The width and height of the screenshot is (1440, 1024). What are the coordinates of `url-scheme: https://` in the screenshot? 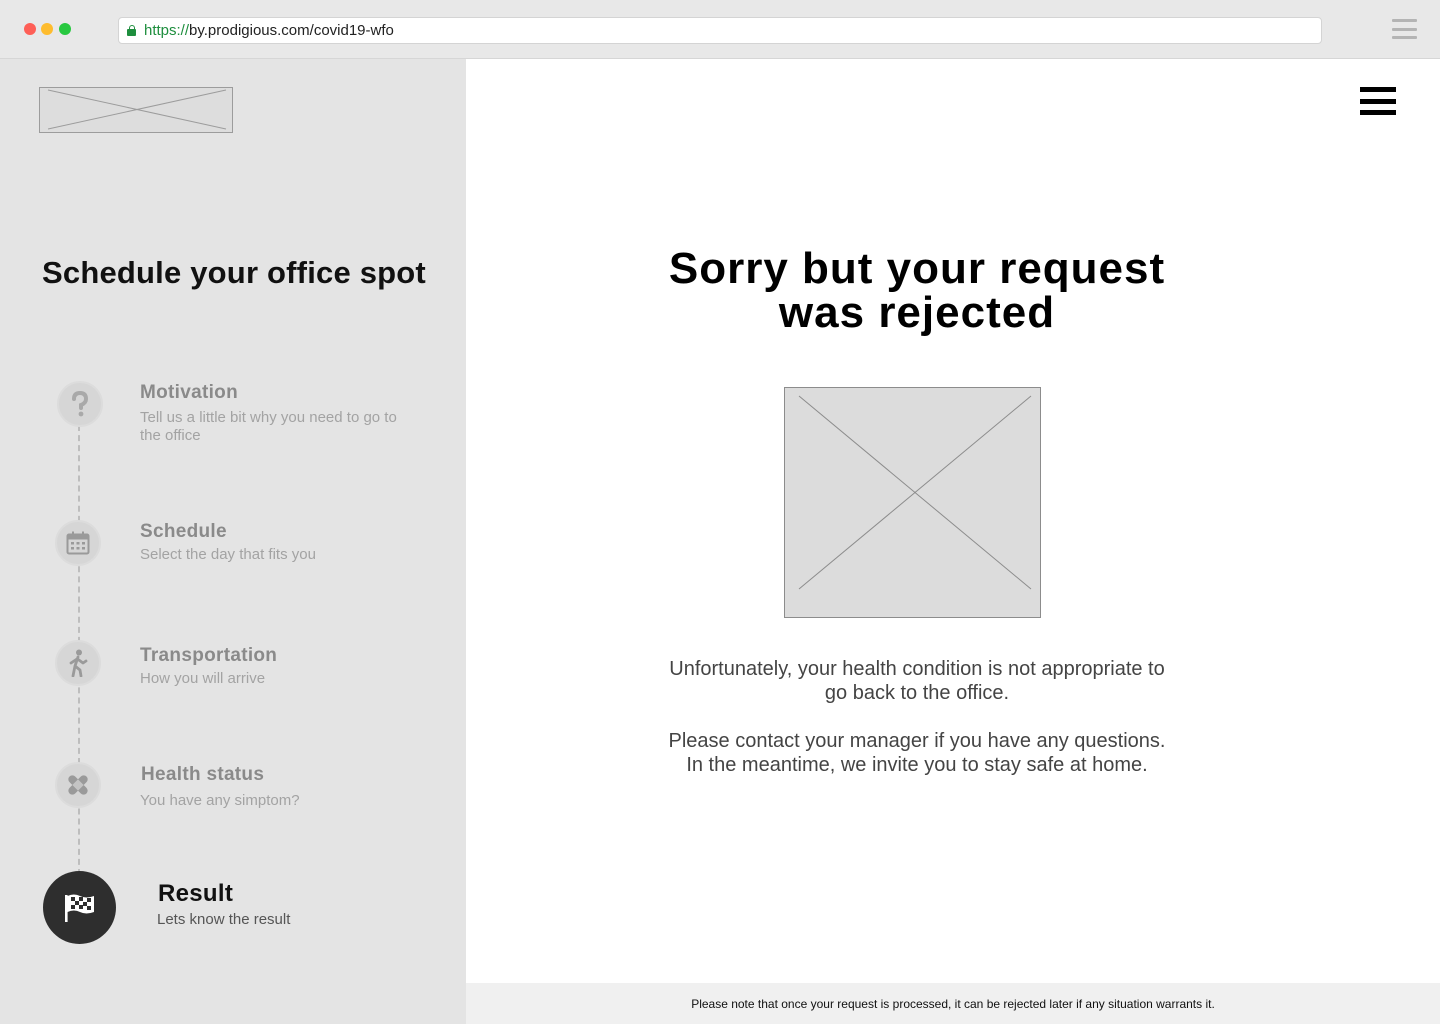 It's located at (167, 30).